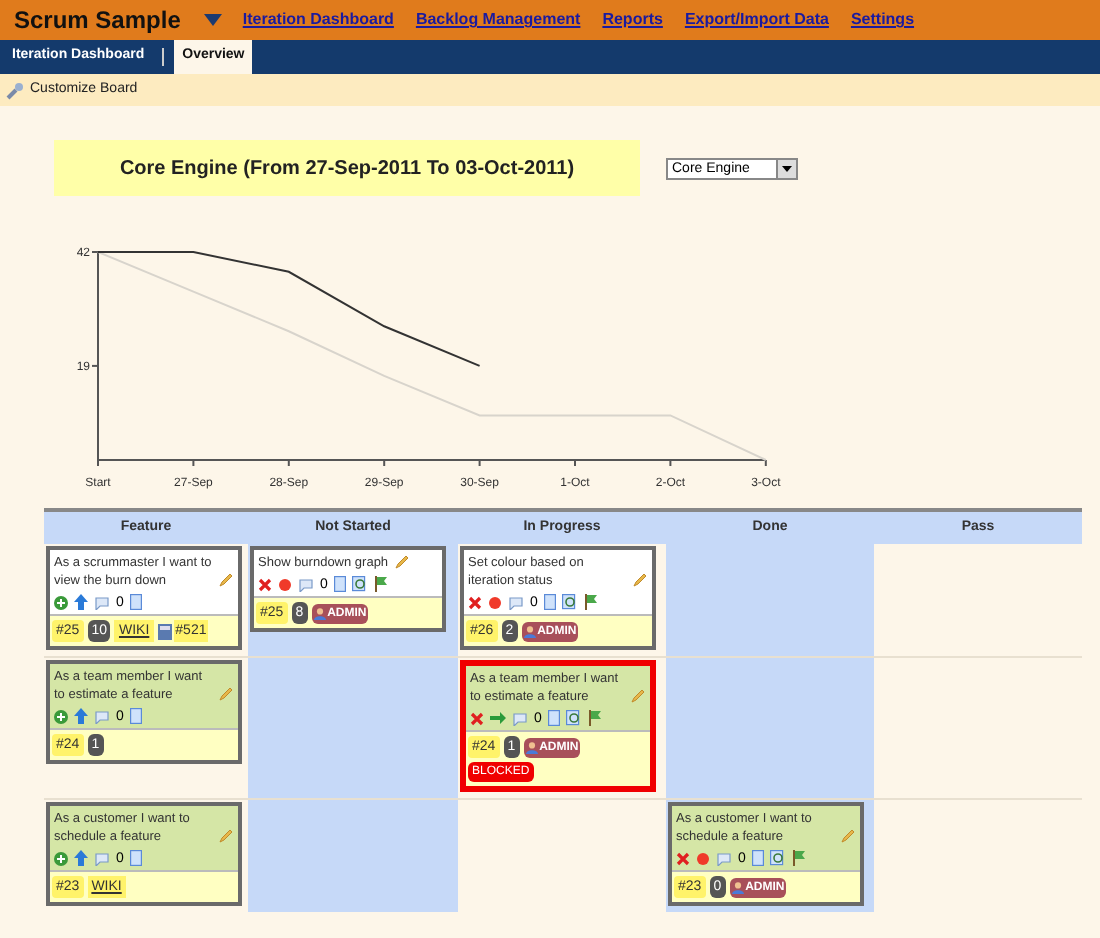 The height and width of the screenshot is (938, 1100). Describe the element at coordinates (164, 631) in the screenshot. I see `calculator-icon` at that location.